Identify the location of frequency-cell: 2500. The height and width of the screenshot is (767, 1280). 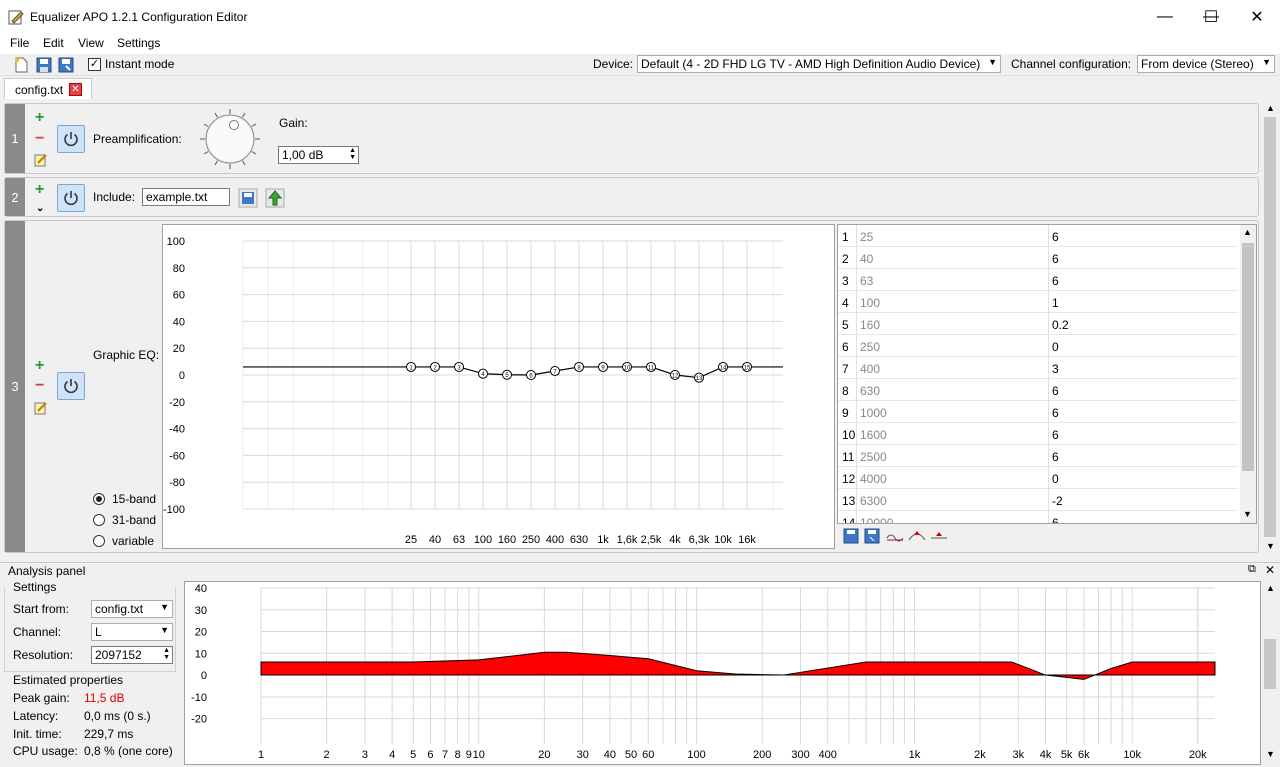
(873, 457).